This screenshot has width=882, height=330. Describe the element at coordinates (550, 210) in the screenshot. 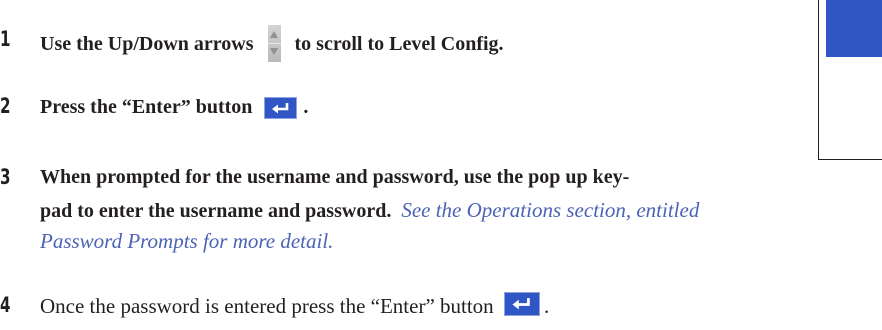

I see `cross-reference-link: See the Operations section, entitled` at that location.